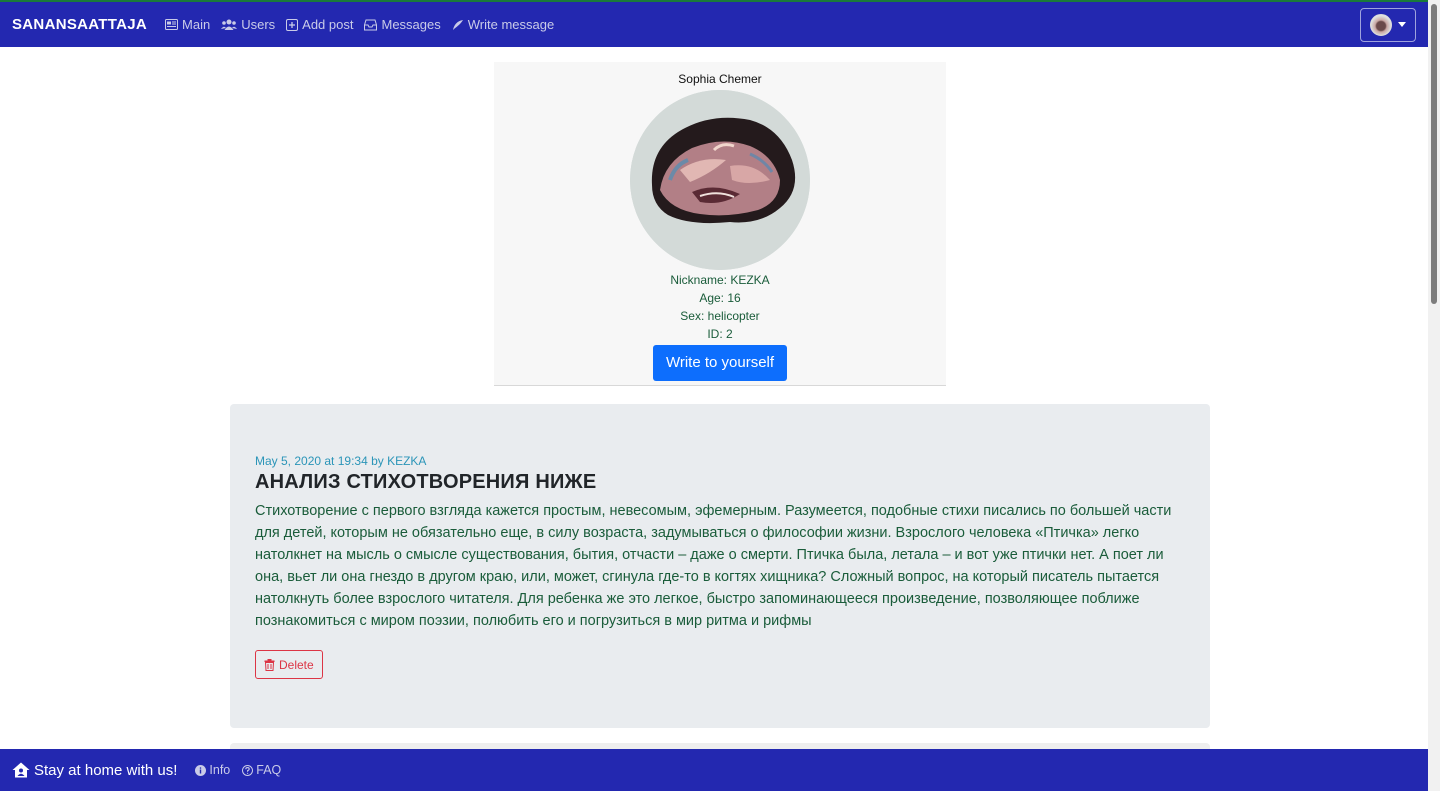 This screenshot has height=791, width=1440. What do you see at coordinates (220, 770) in the screenshot?
I see `footer-info-label: Info` at bounding box center [220, 770].